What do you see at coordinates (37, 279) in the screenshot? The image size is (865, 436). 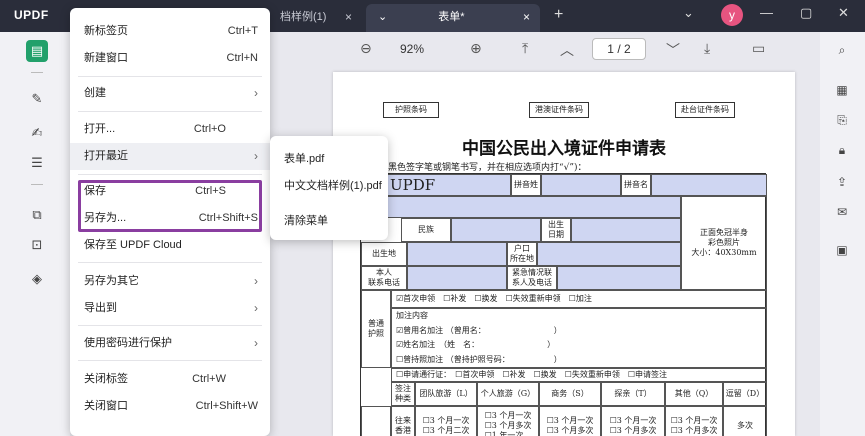 I see `layers-icon: ◈` at bounding box center [37, 279].